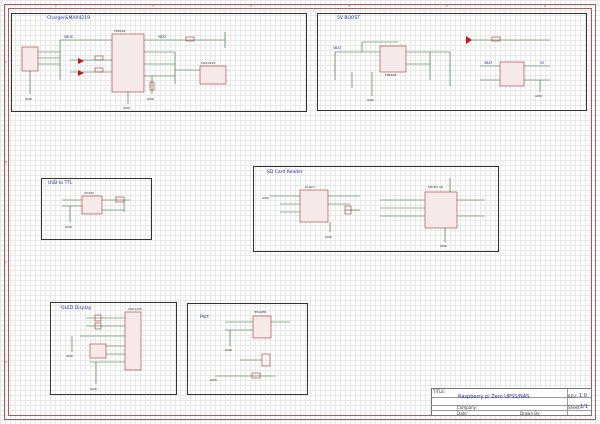 Image resolution: width=600 pixels, height=424 pixels. What do you see at coordinates (92, 205) in the screenshot?
I see `ch340-symbol` at bounding box center [92, 205].